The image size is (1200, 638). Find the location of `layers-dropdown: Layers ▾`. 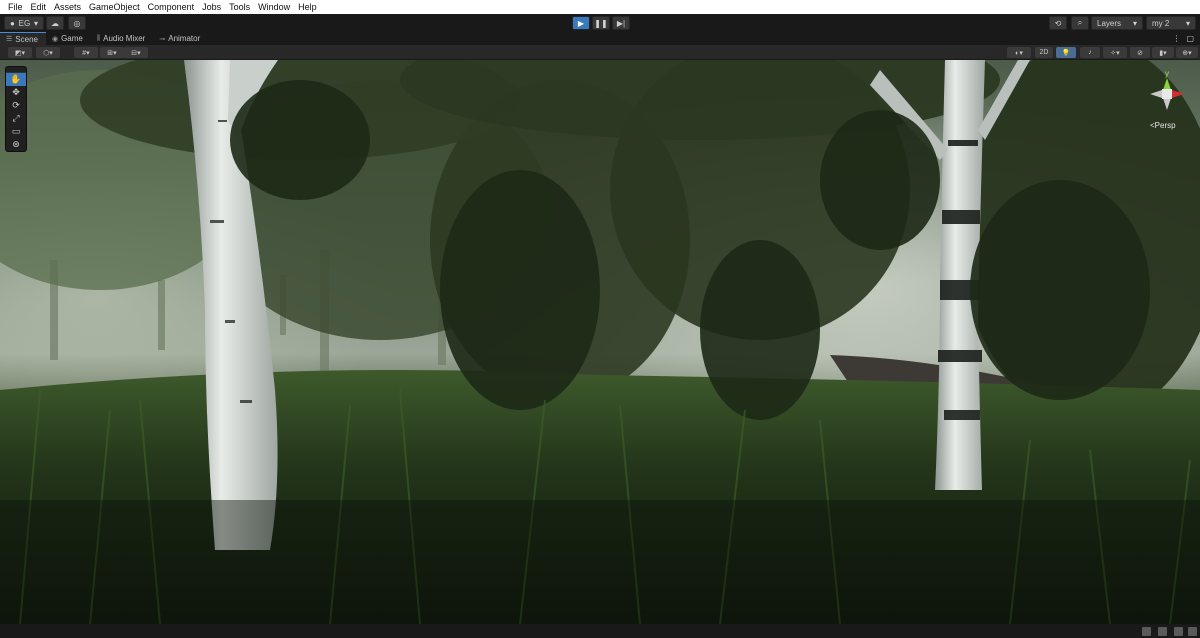

layers-dropdown: Layers ▾ is located at coordinates (1117, 23).